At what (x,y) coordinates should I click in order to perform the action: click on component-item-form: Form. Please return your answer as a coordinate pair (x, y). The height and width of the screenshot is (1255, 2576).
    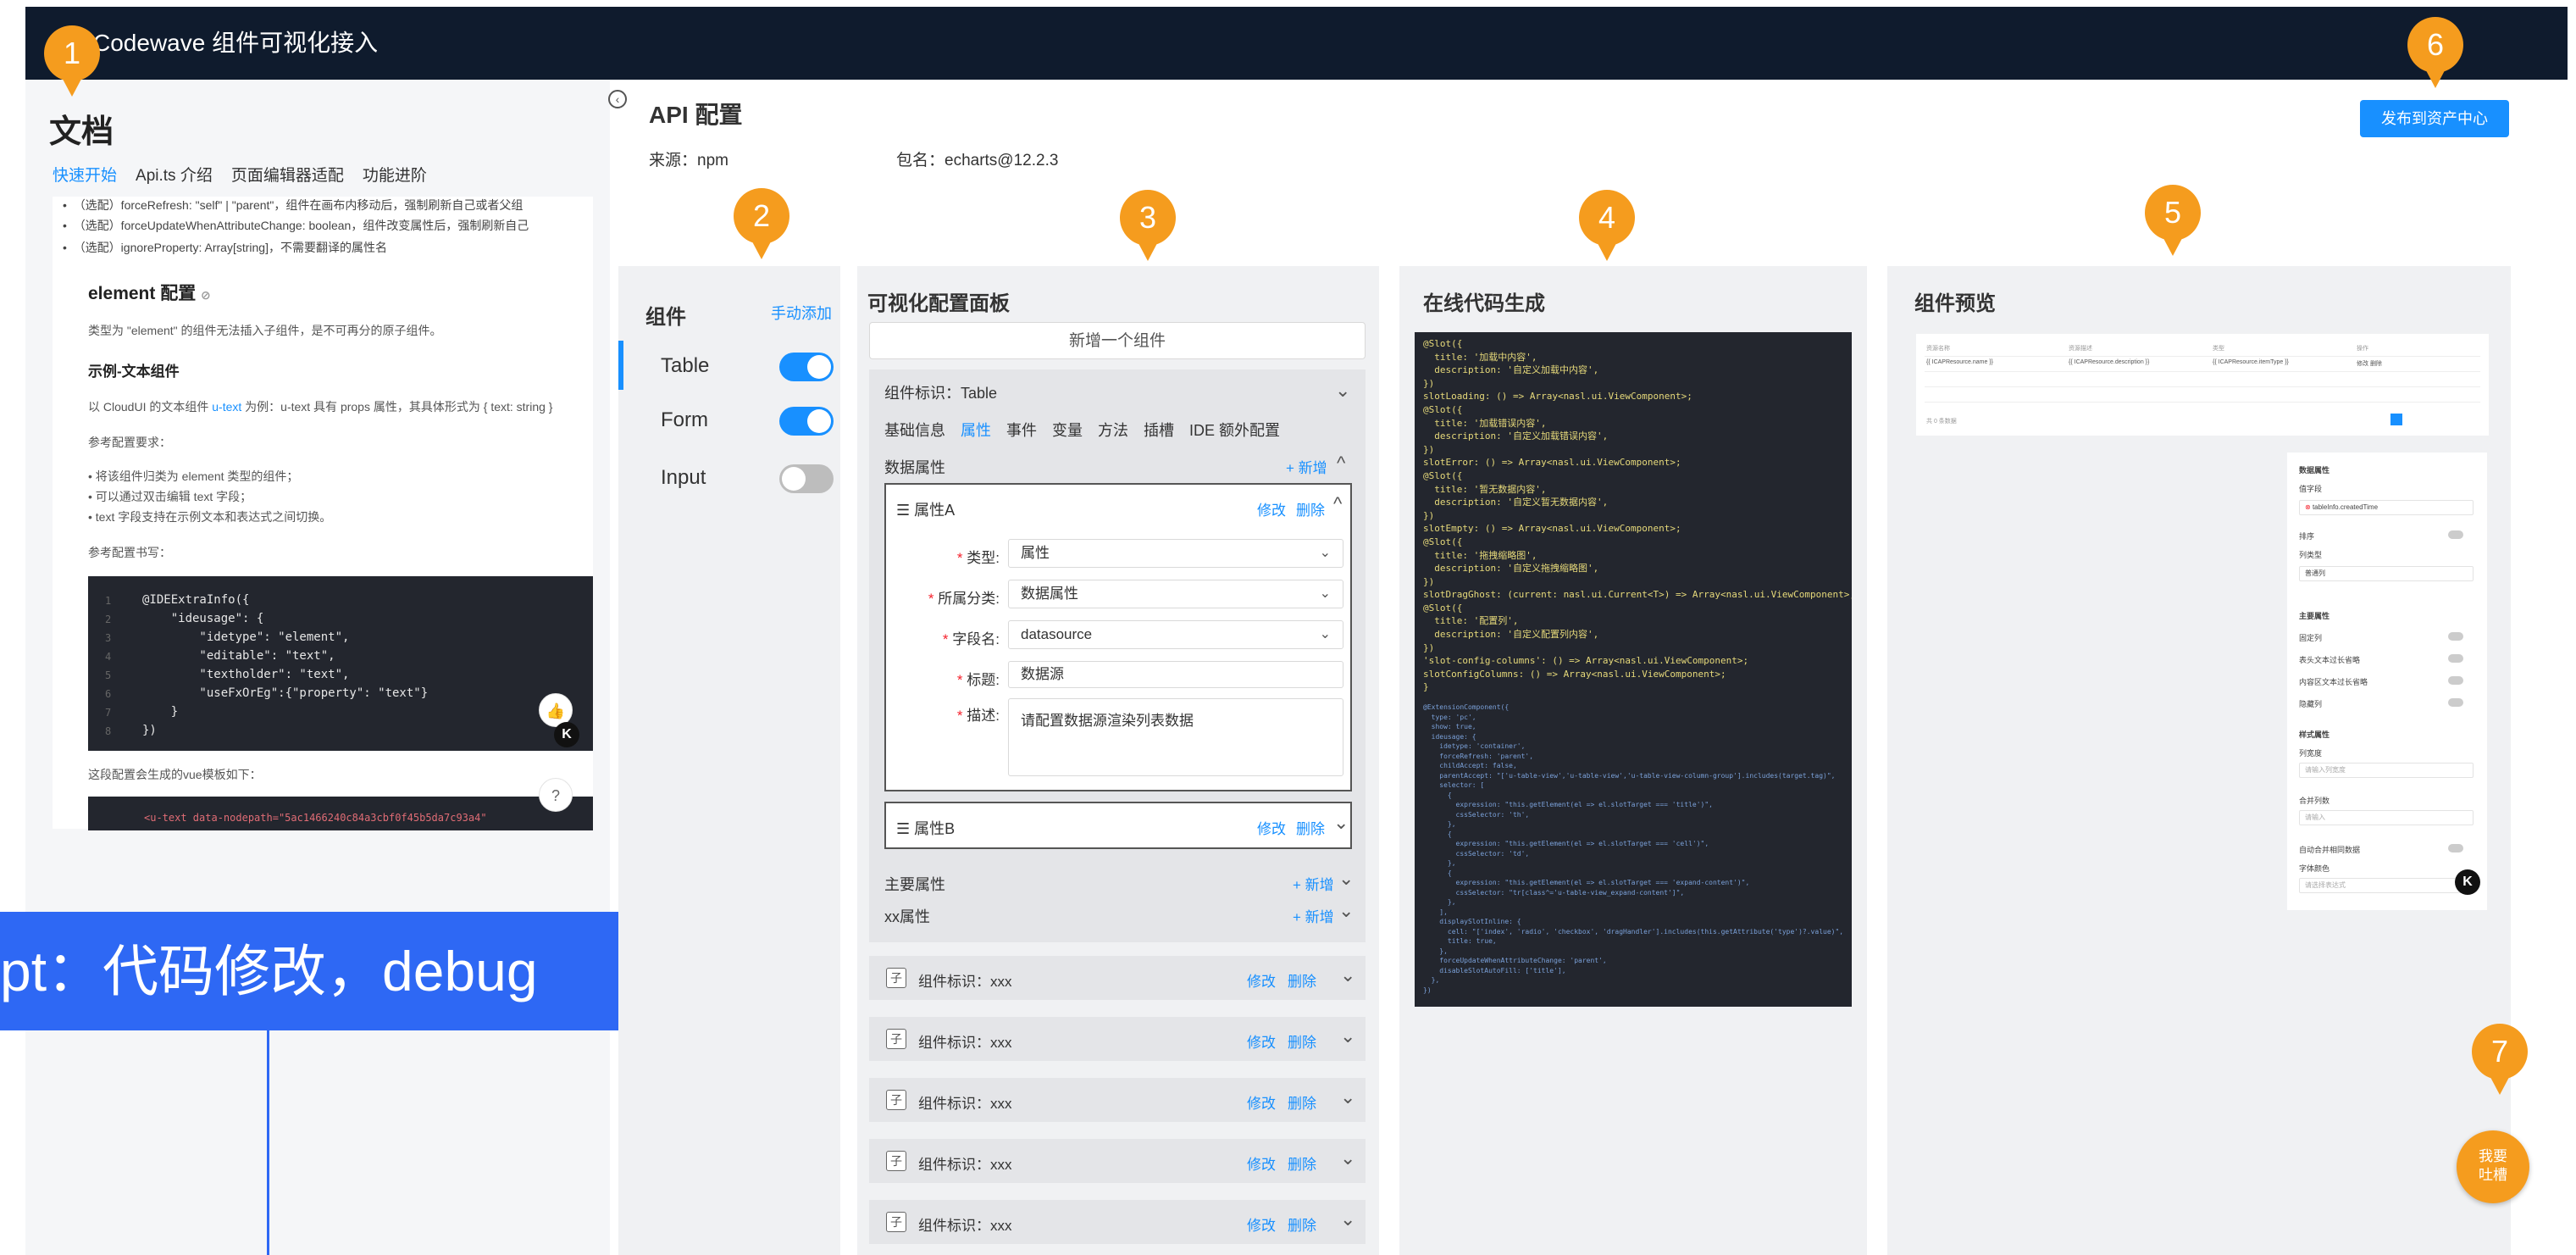
    Looking at the image, I should click on (684, 420).